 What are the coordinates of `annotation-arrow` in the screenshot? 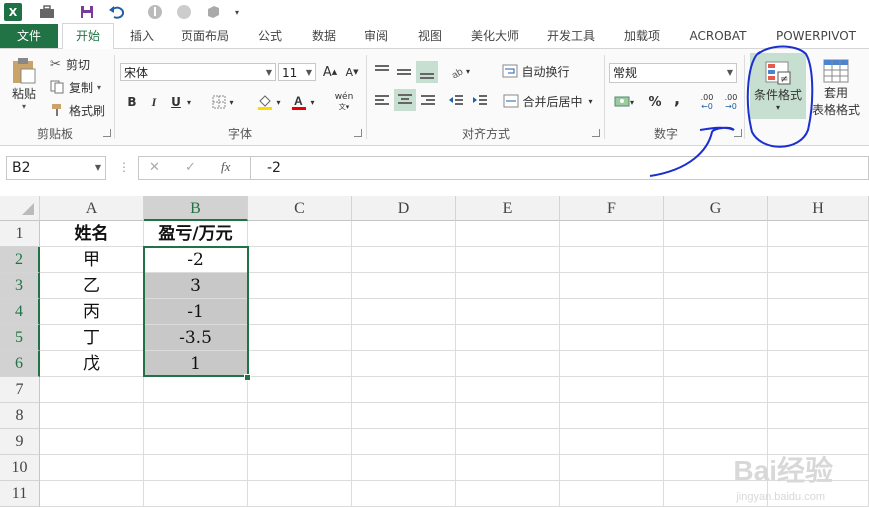 It's located at (692, 151).